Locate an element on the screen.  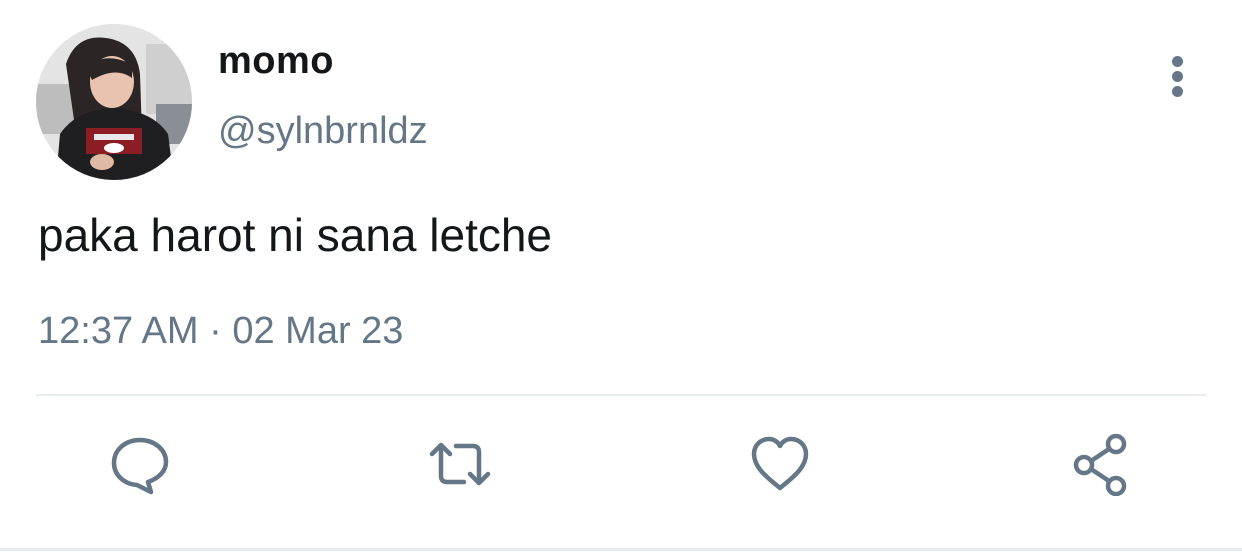
retweet-button is located at coordinates (460, 464).